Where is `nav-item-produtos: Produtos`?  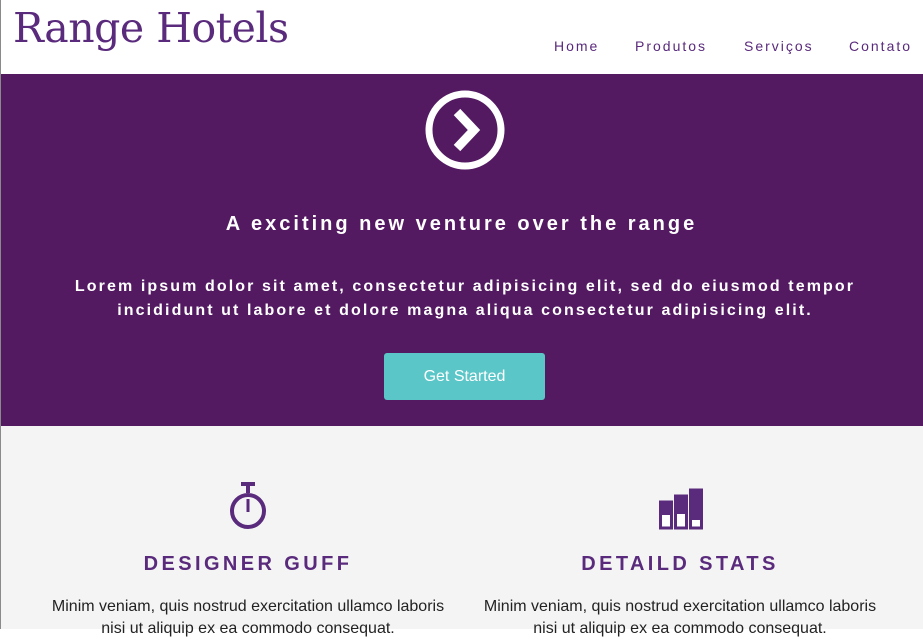 nav-item-produtos: Produtos is located at coordinates (671, 46).